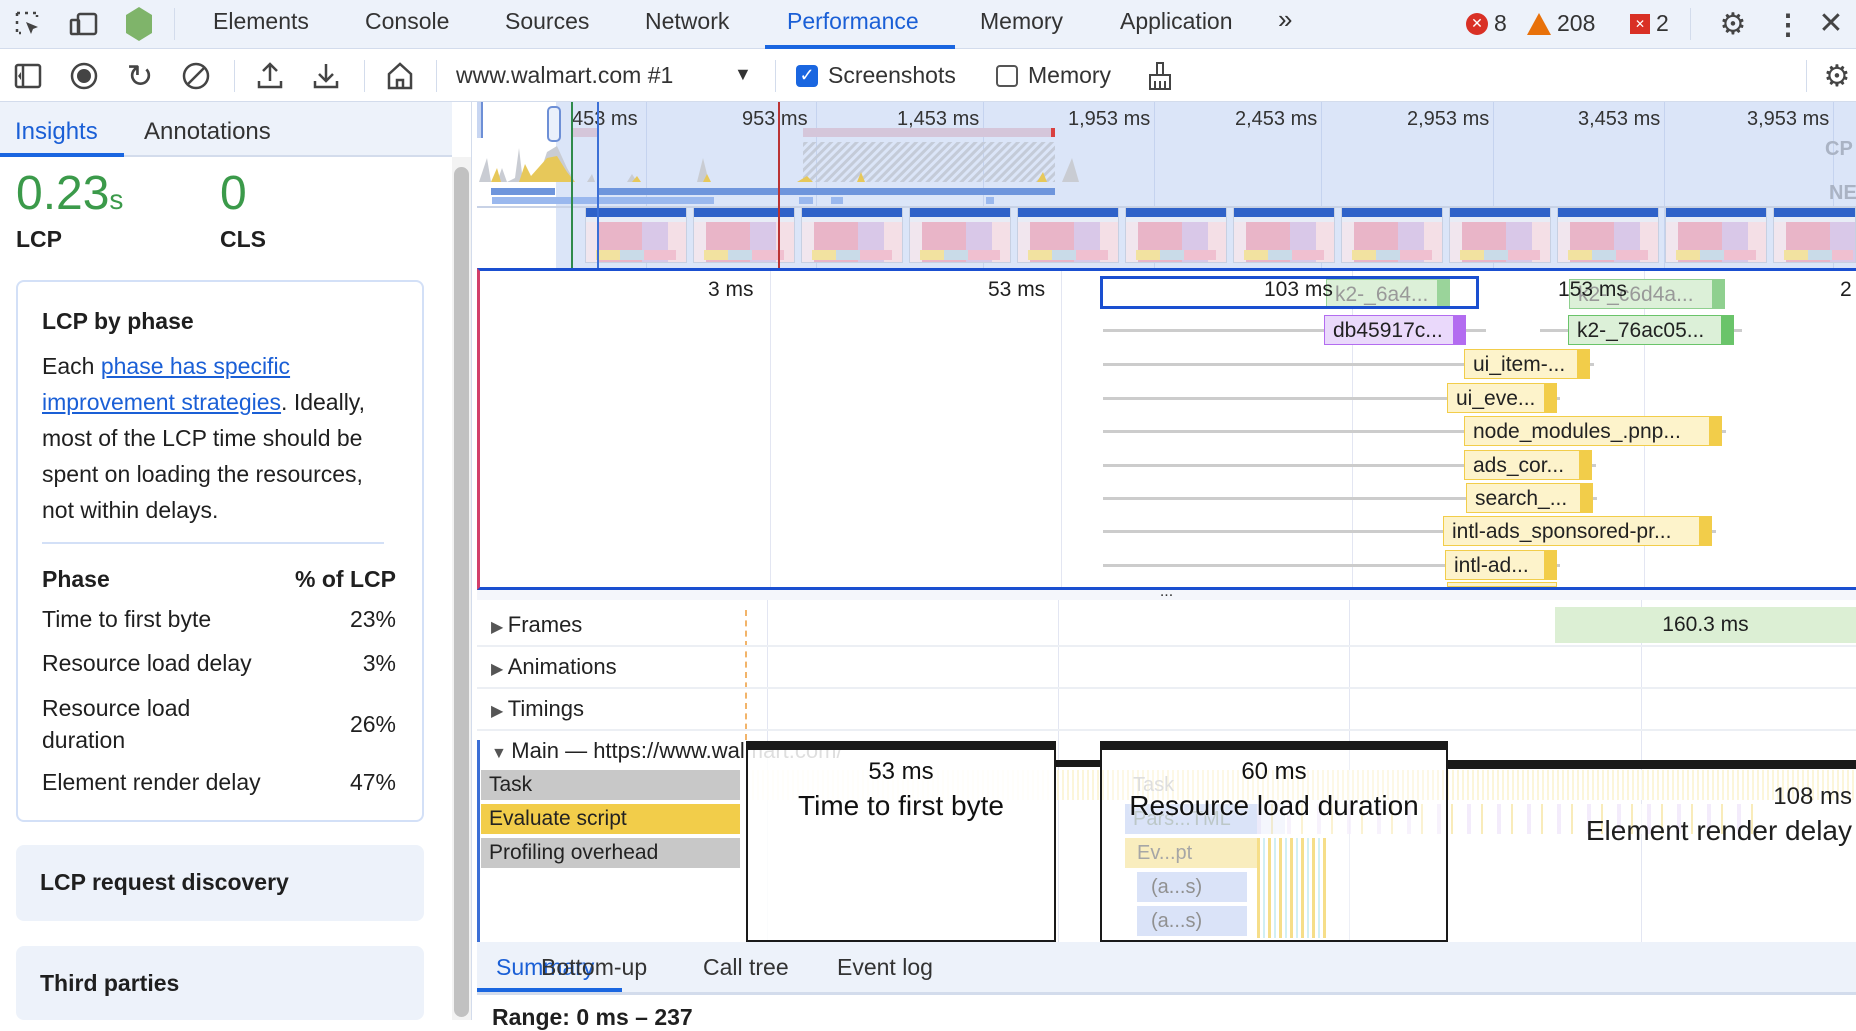 The image size is (1856, 1031). Describe the element at coordinates (219, 619) in the screenshot. I see `phase-row: Time to first byte 23%` at that location.